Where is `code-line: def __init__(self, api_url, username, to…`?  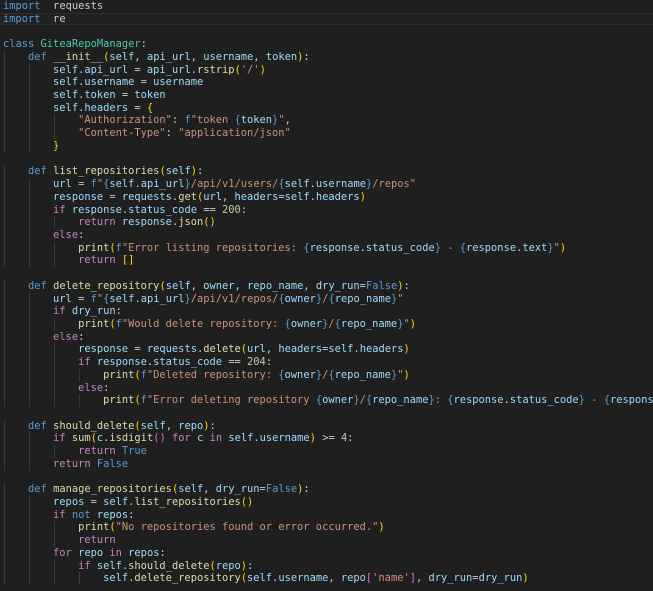 code-line: def __init__(self, api_url, username, to… is located at coordinates (326, 57).